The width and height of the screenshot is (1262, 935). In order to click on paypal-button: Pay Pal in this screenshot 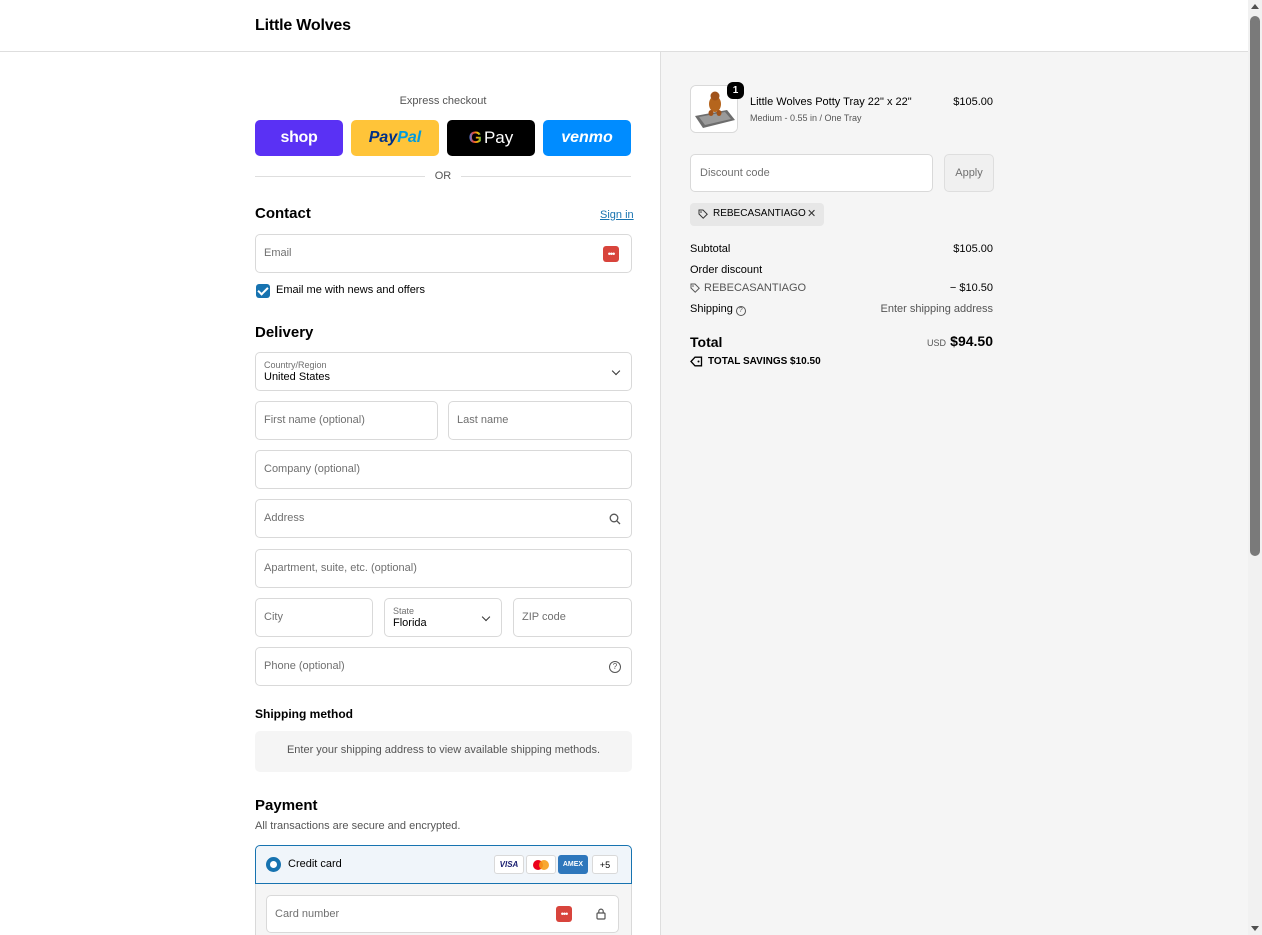, I will do `click(395, 138)`.